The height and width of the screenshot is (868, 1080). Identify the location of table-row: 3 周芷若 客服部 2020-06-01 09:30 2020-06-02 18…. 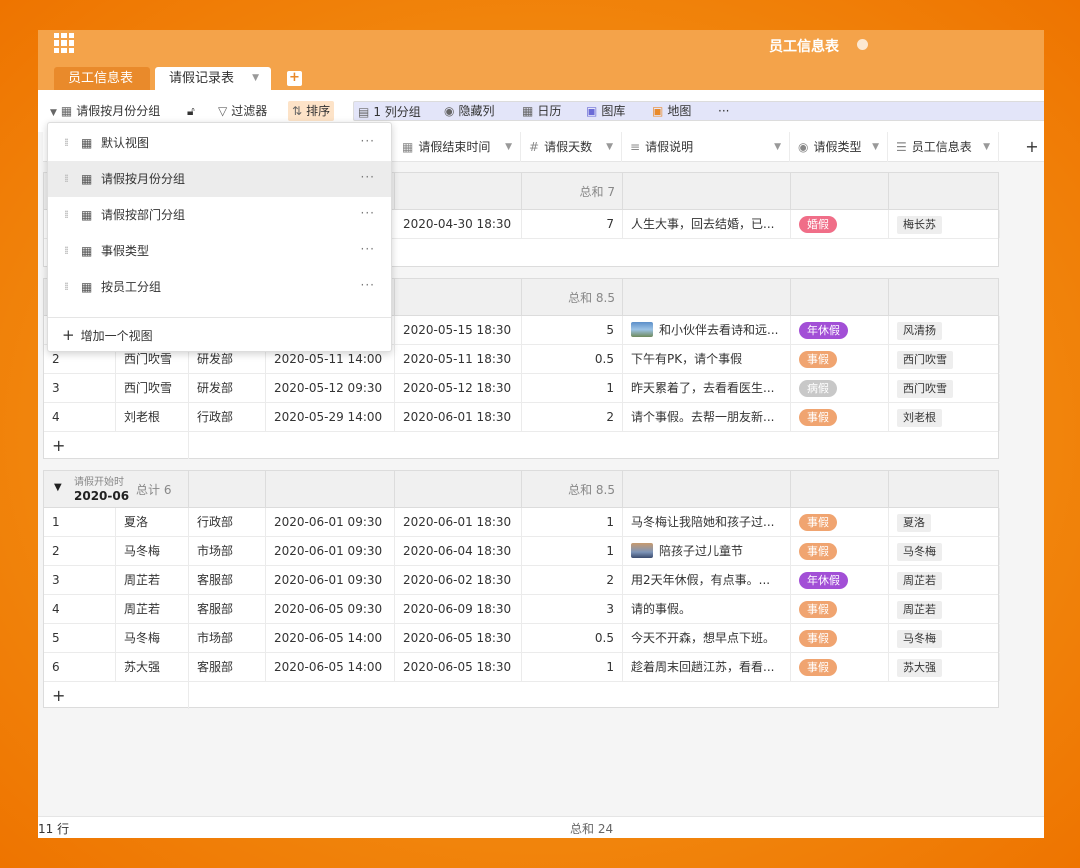
(522, 580).